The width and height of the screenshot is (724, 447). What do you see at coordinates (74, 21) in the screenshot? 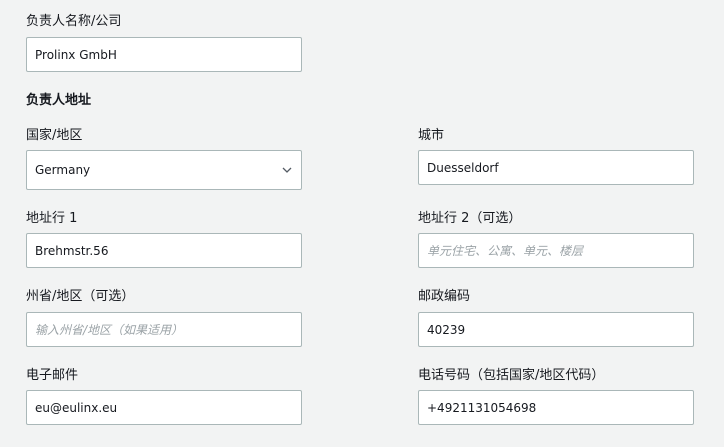
I see `owner-name-label: 负责人名称/公司` at bounding box center [74, 21].